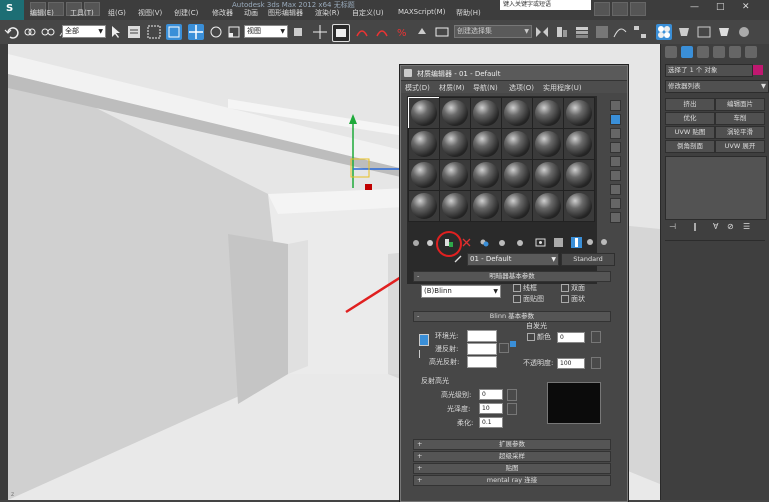  Describe the element at coordinates (216, 32) in the screenshot. I see `select-rotate-icon` at that location.